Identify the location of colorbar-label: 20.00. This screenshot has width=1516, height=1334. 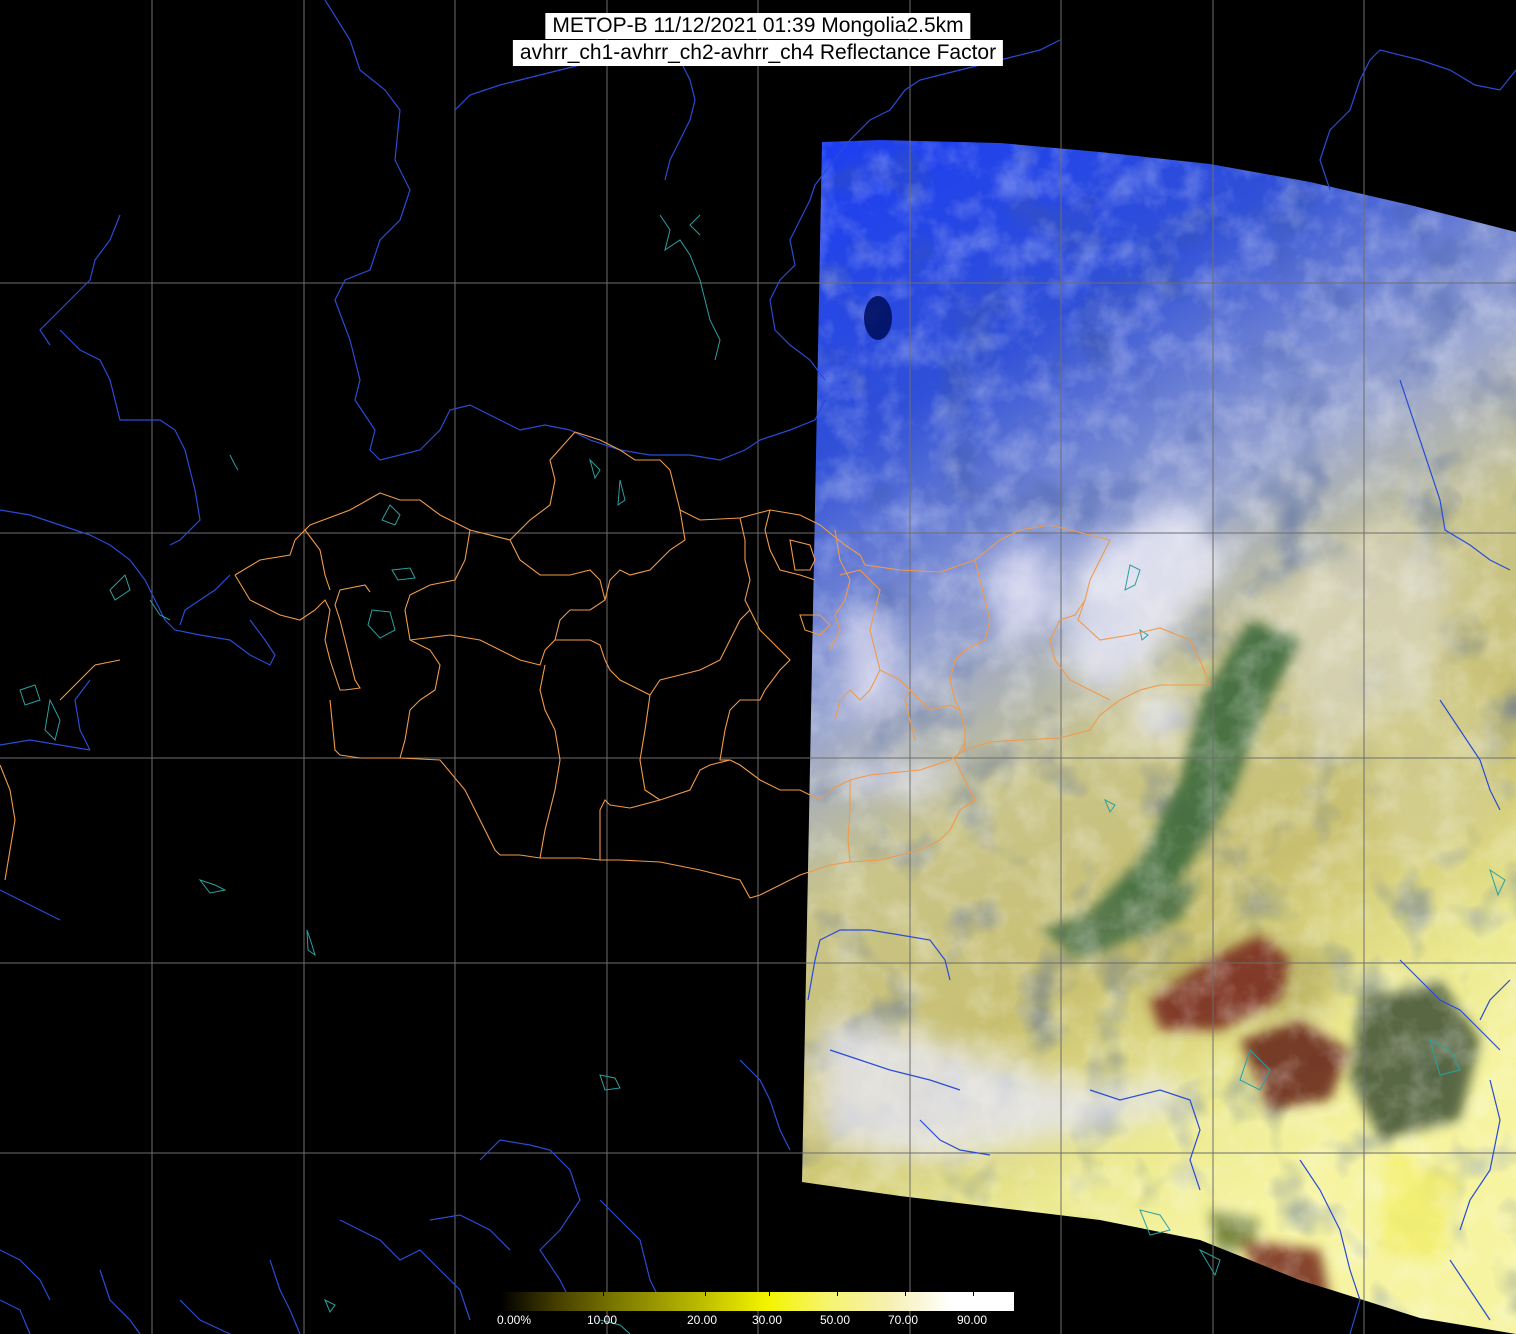
(702, 1320).